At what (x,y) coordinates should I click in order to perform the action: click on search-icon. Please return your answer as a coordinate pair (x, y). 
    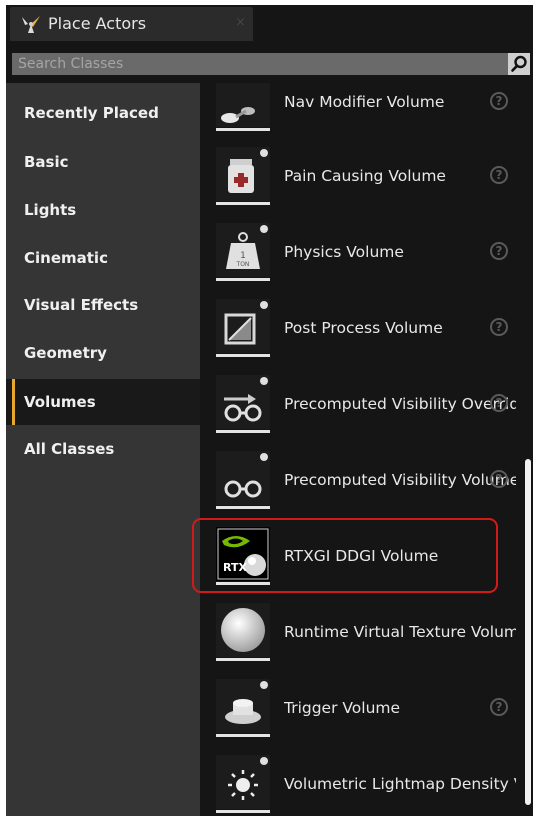
    Looking at the image, I should click on (519, 63).